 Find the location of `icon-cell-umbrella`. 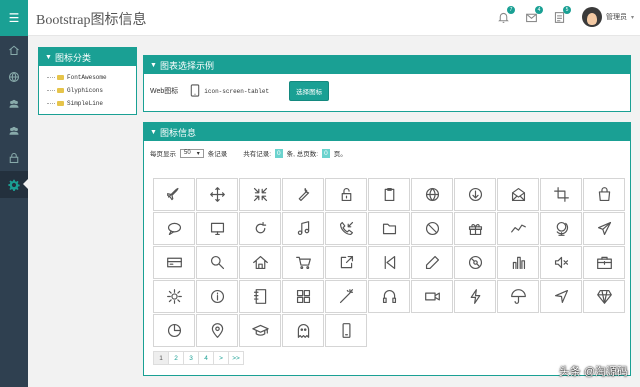

icon-cell-umbrella is located at coordinates (518, 296).